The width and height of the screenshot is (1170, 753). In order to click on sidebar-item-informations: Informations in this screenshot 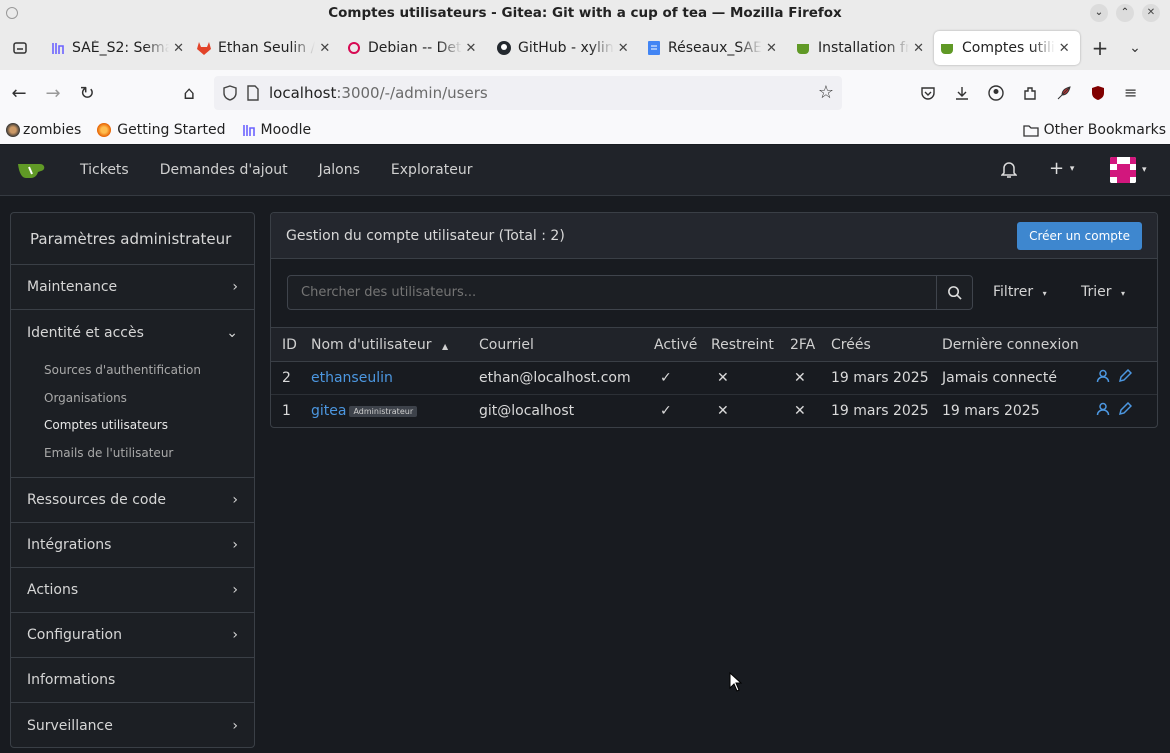, I will do `click(132, 680)`.